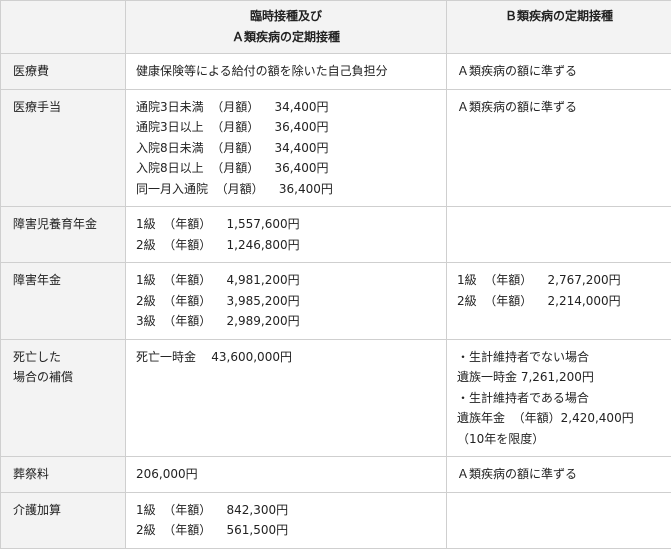 The image size is (671, 549). I want to click on col-b-line: ・生計維持者である場合, so click(559, 398).